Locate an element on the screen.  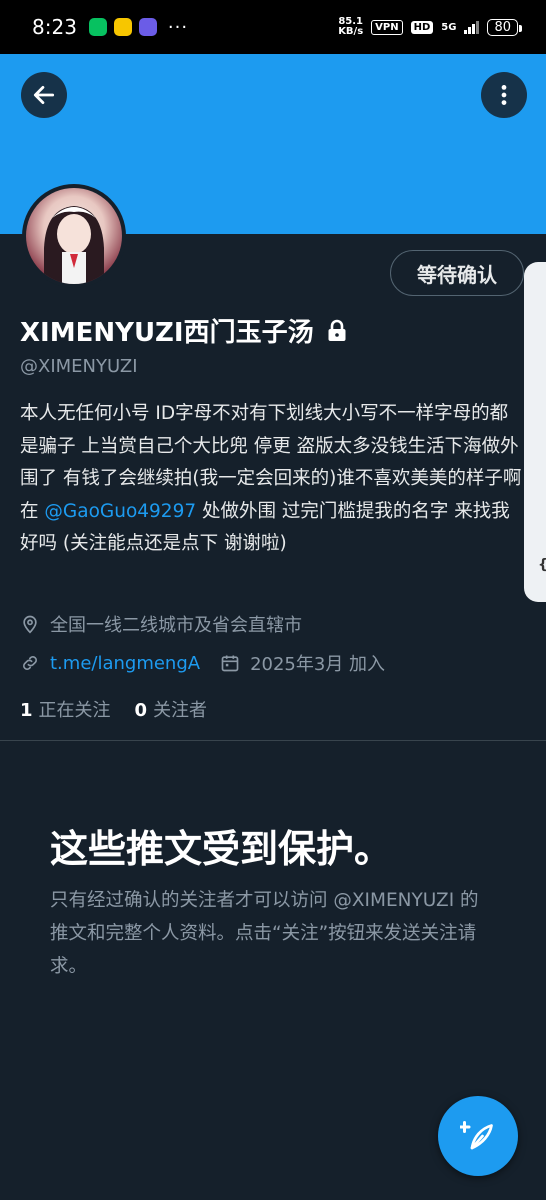
display-name-text: XIMENYUZI西门玉子汤 is located at coordinates (167, 333).